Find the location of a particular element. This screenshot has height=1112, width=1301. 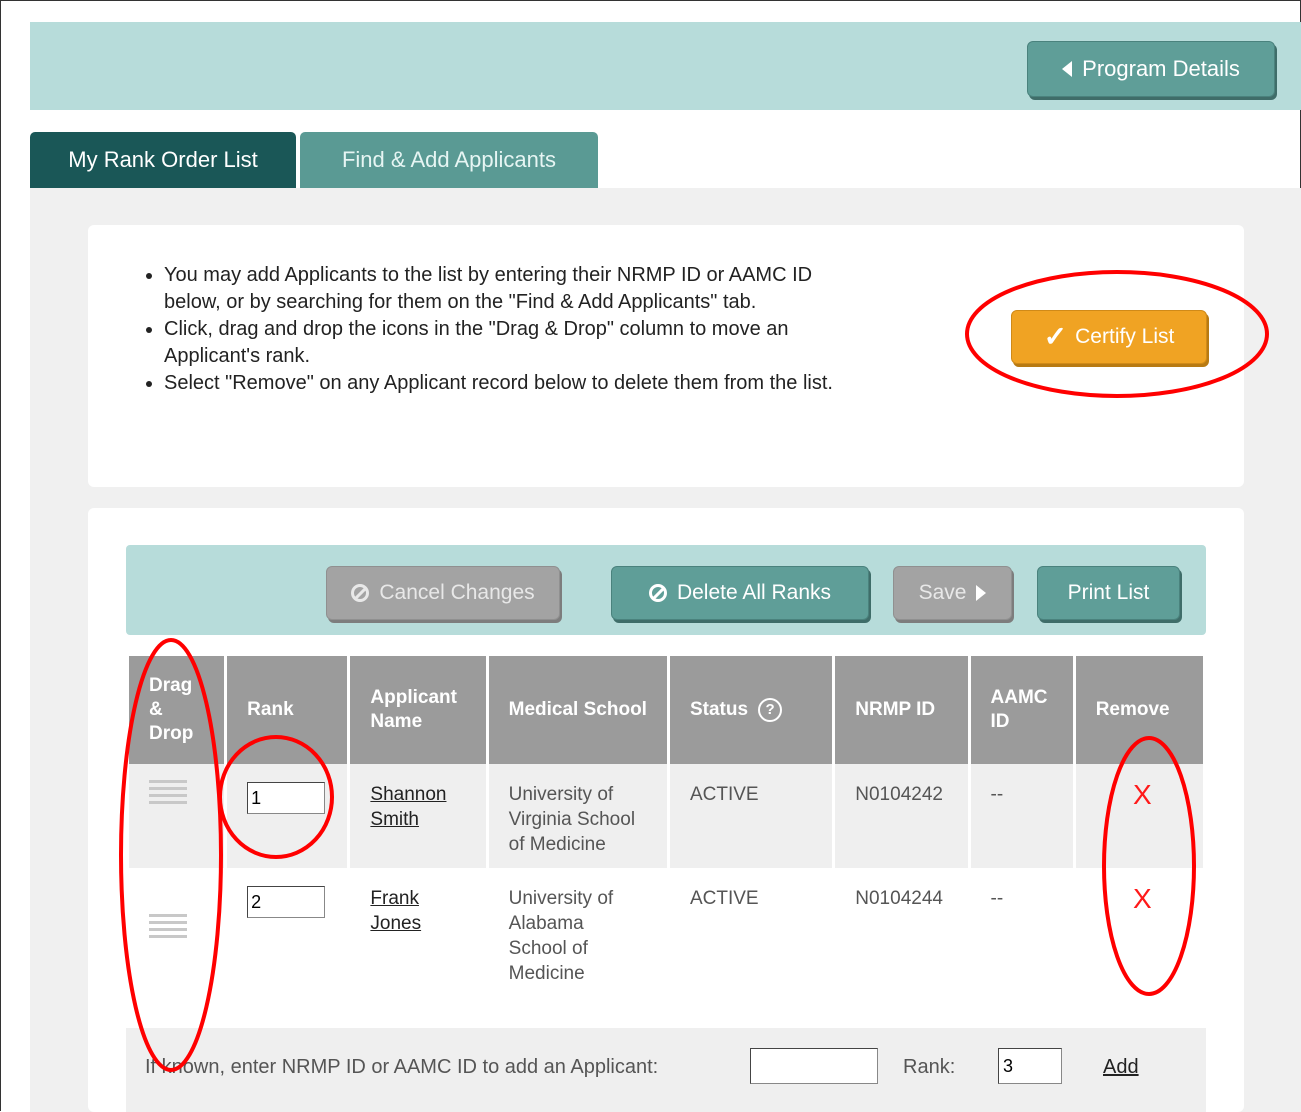

tab-label: My Rank Order List is located at coordinates (163, 159).